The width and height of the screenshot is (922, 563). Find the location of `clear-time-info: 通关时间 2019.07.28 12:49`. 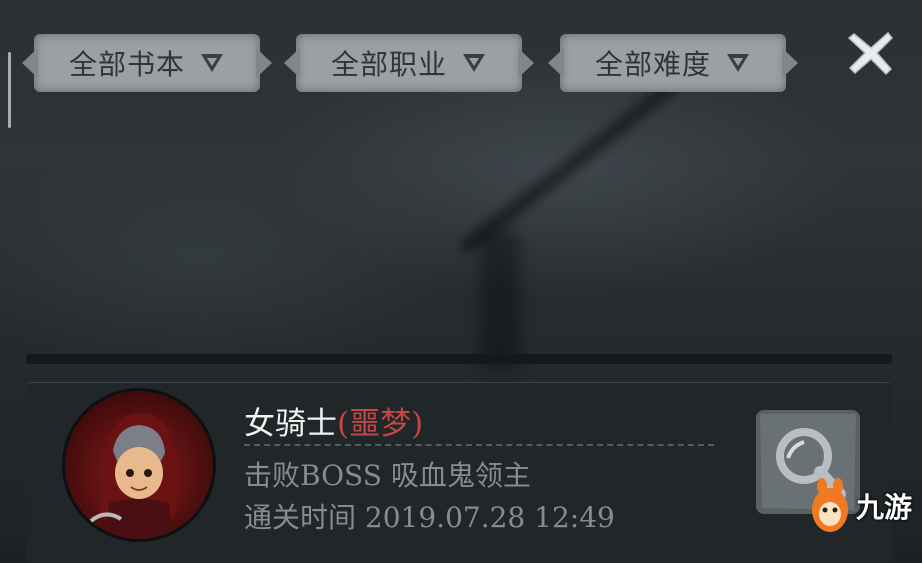

clear-time-info: 通关时间 2019.07.28 12:49 is located at coordinates (429, 516).